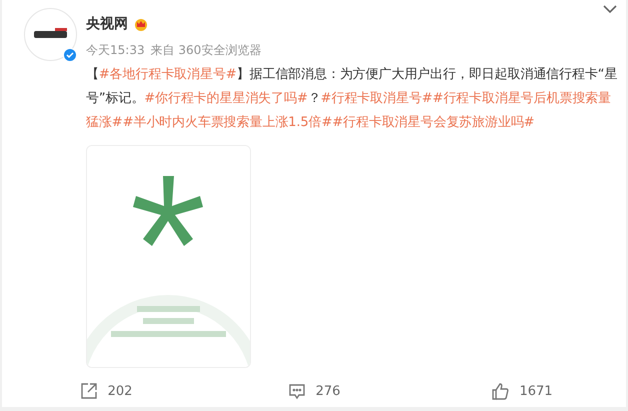 The width and height of the screenshot is (628, 411). I want to click on thumbs-up-icon, so click(500, 391).